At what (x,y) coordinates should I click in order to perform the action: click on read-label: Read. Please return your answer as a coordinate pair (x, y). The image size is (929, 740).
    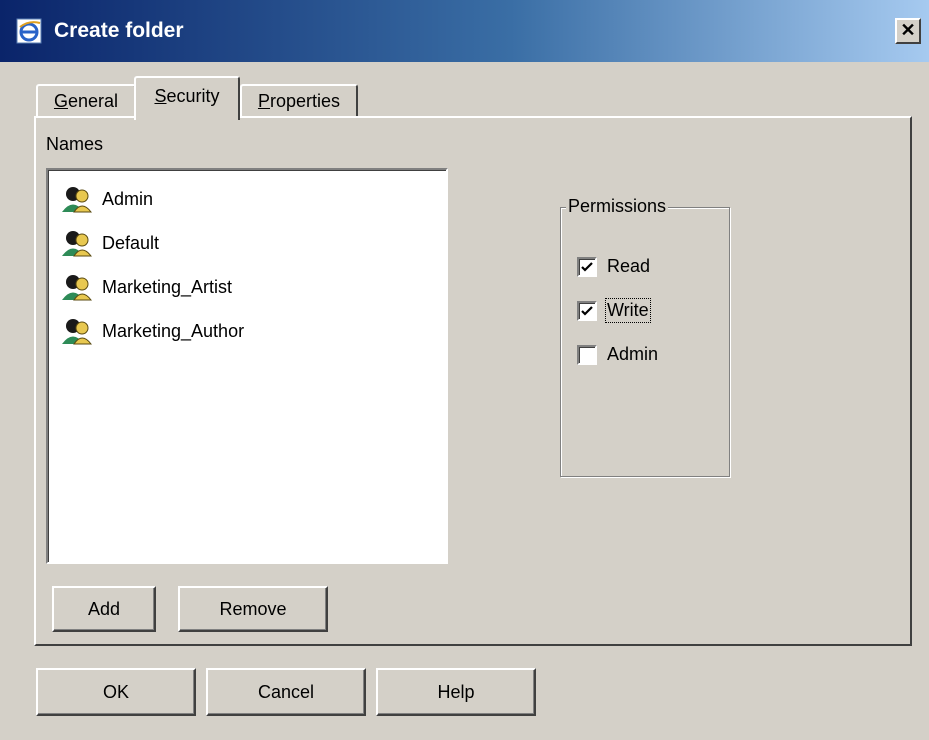
    Looking at the image, I should click on (629, 266).